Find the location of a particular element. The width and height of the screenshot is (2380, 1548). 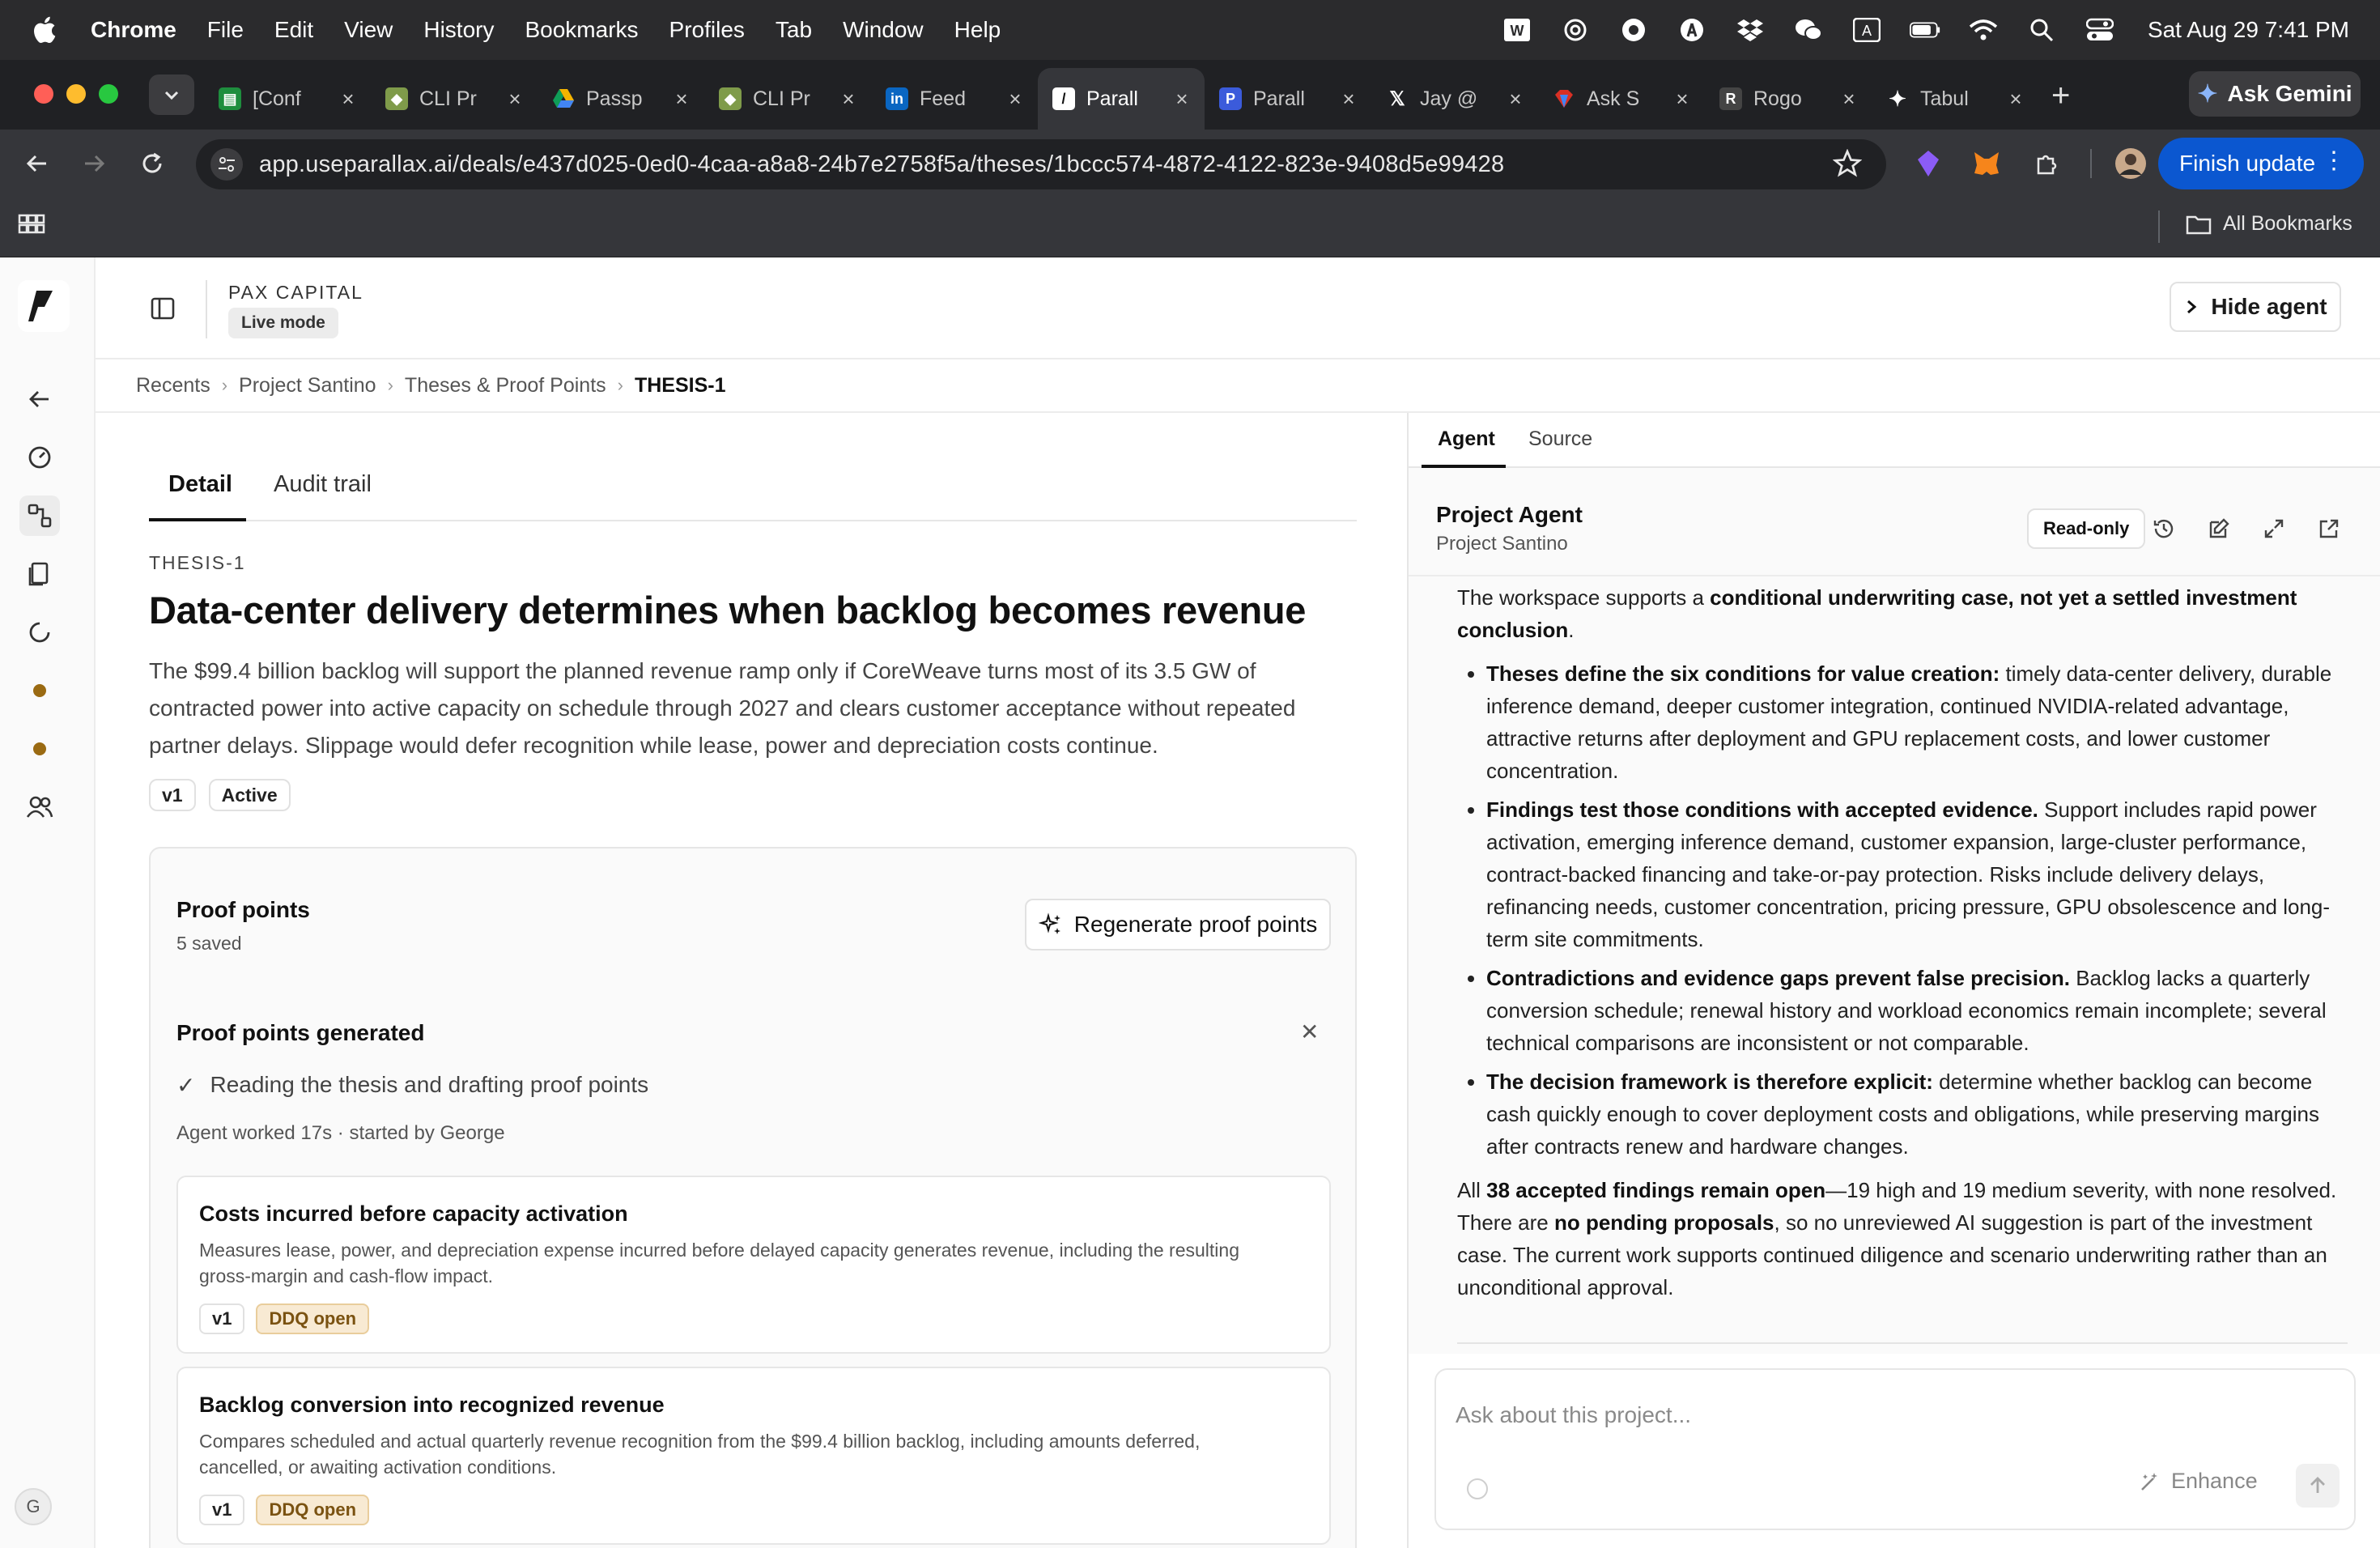

close-window-button is located at coordinates (43, 94).